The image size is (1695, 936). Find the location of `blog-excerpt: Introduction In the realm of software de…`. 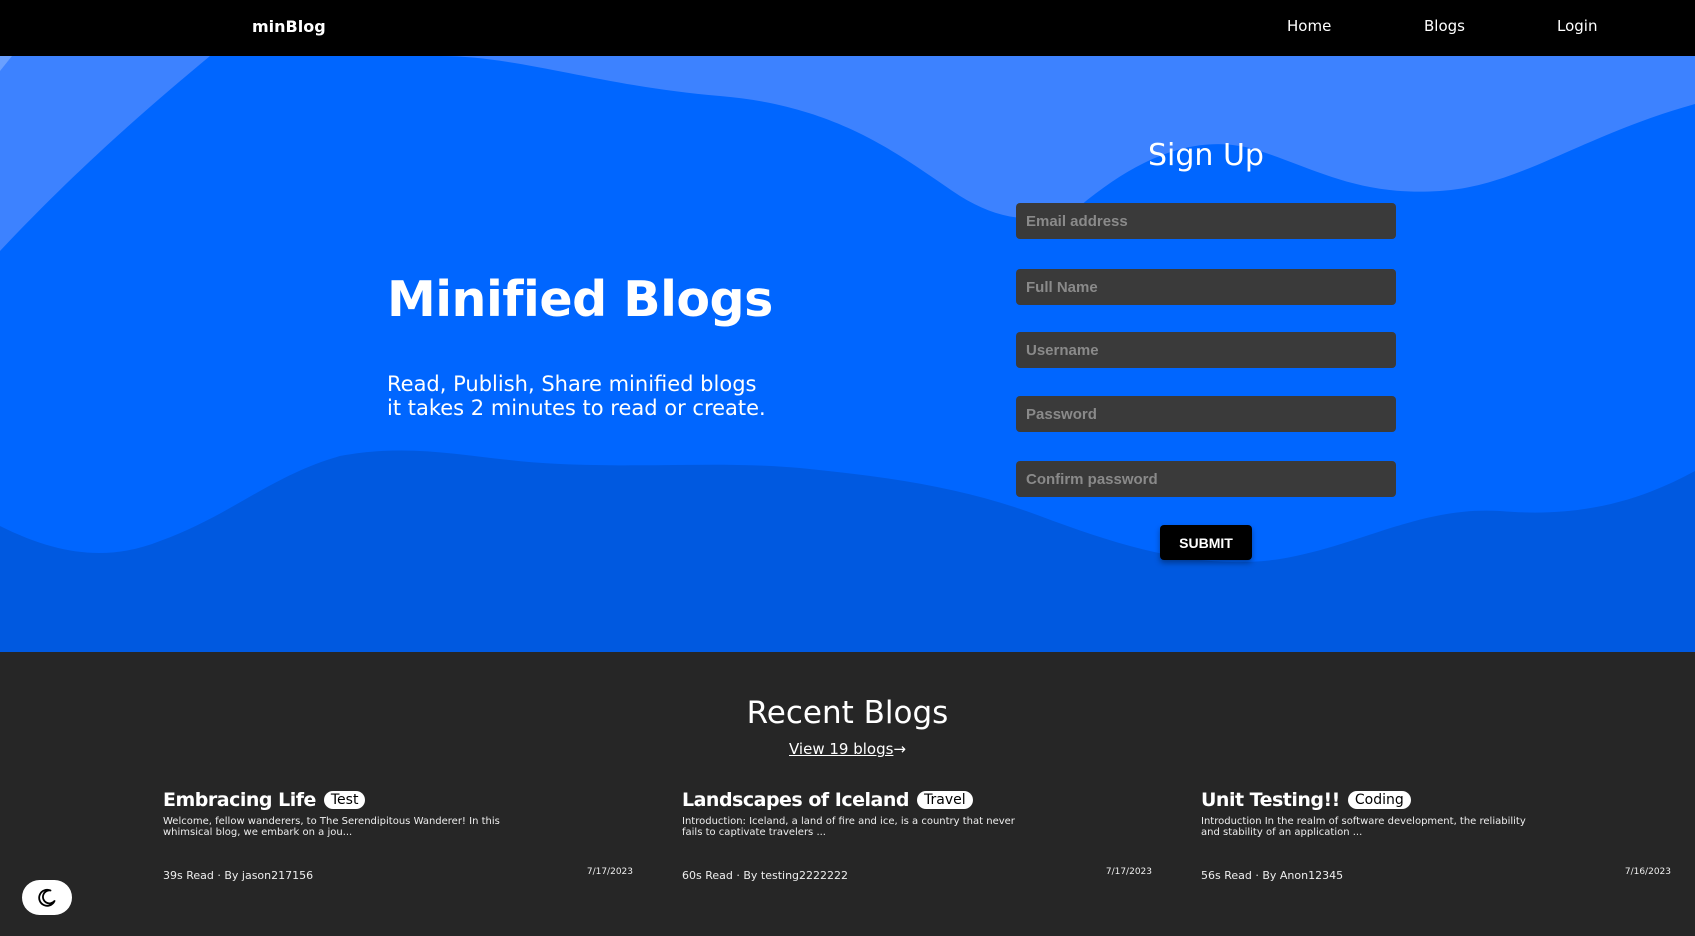

blog-excerpt: Introduction In the realm of software de… is located at coordinates (1363, 827).